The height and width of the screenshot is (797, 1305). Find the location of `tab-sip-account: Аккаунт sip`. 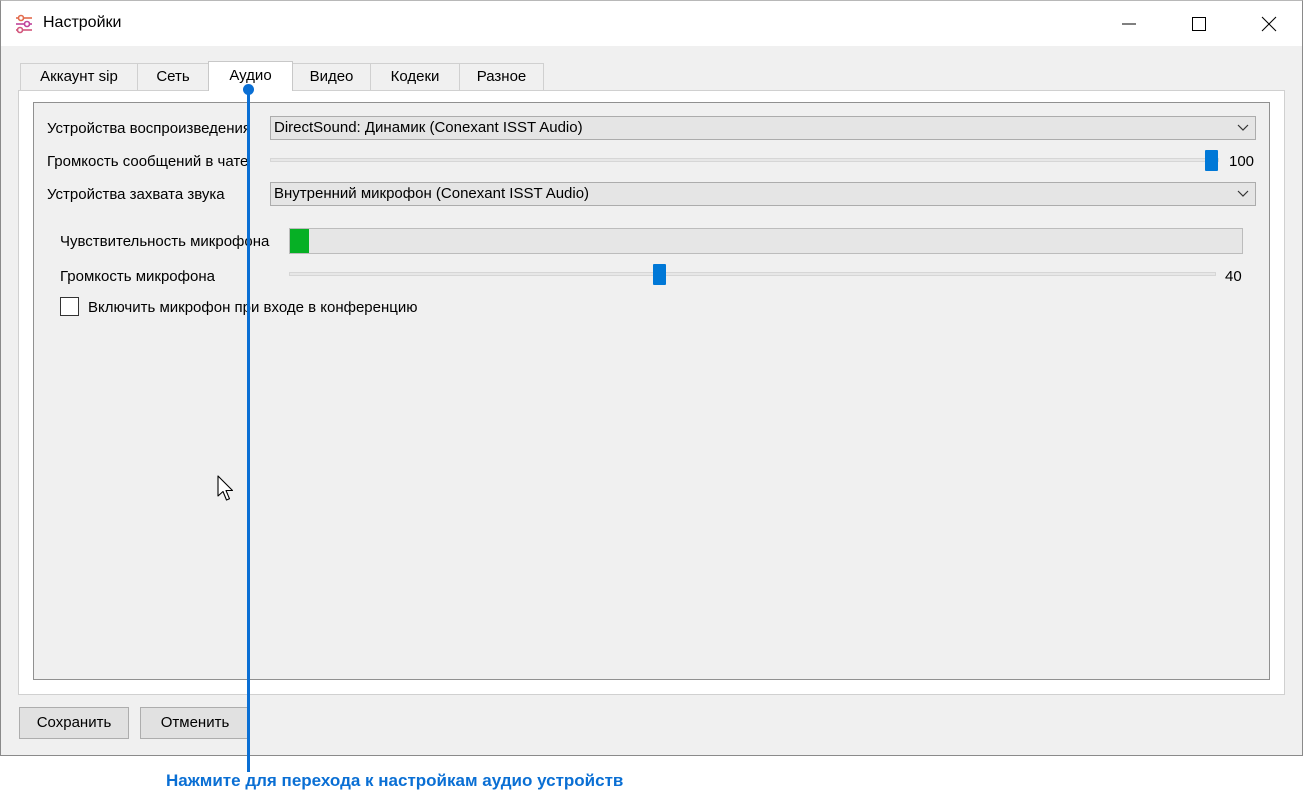

tab-sip-account: Аккаунт sip is located at coordinates (79, 76).